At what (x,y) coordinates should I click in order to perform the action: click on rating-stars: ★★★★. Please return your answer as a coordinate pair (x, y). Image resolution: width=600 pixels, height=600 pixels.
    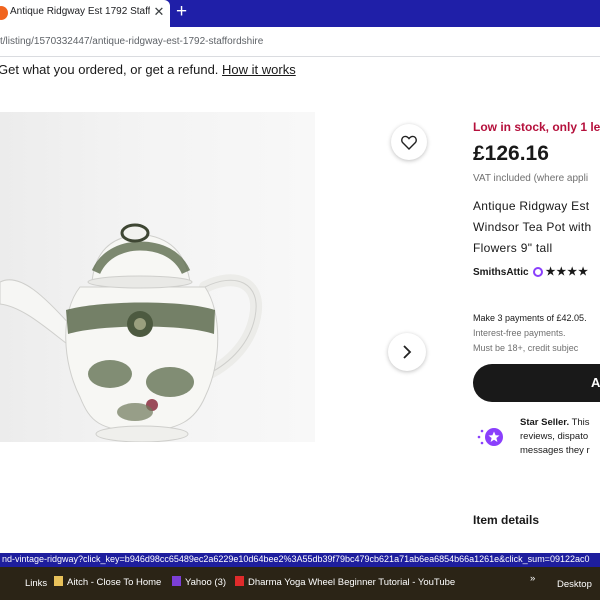
    Looking at the image, I should click on (567, 272).